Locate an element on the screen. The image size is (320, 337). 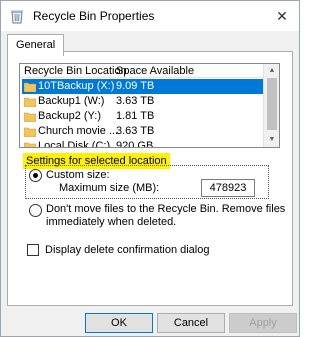
list-item: Backup1 (W:) 3.63 TB is located at coordinates (143, 101).